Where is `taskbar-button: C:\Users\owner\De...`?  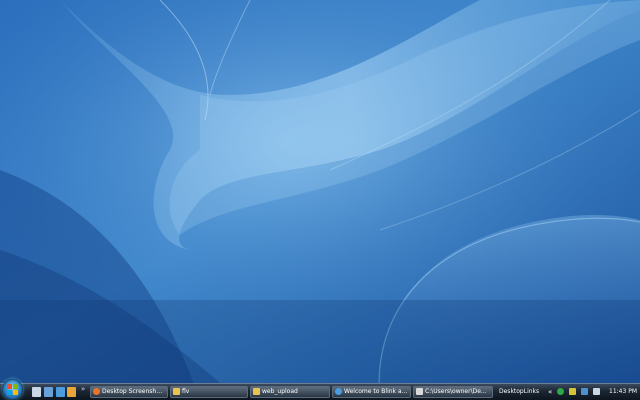 taskbar-button: C:\Users\owner\De... is located at coordinates (453, 392).